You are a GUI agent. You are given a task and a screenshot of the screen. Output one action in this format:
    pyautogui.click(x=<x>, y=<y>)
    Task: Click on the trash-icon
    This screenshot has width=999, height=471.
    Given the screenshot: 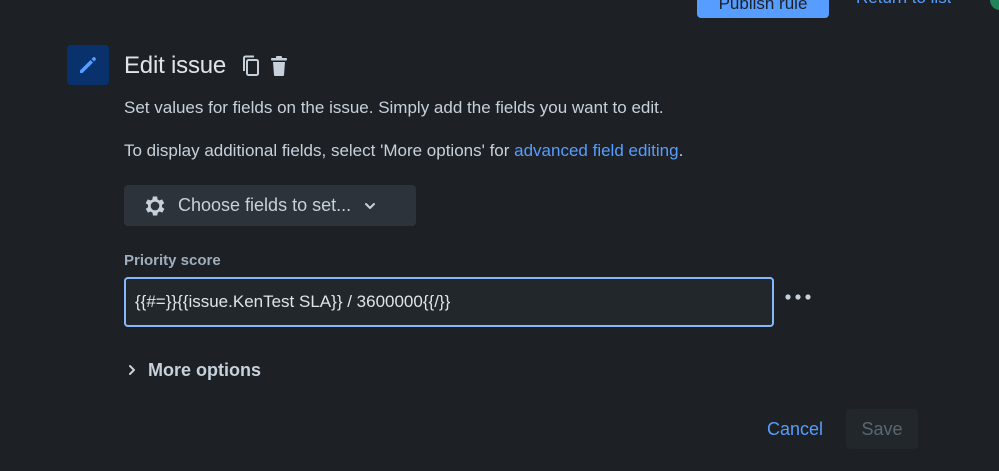 What is the action you would take?
    pyautogui.click(x=279, y=66)
    